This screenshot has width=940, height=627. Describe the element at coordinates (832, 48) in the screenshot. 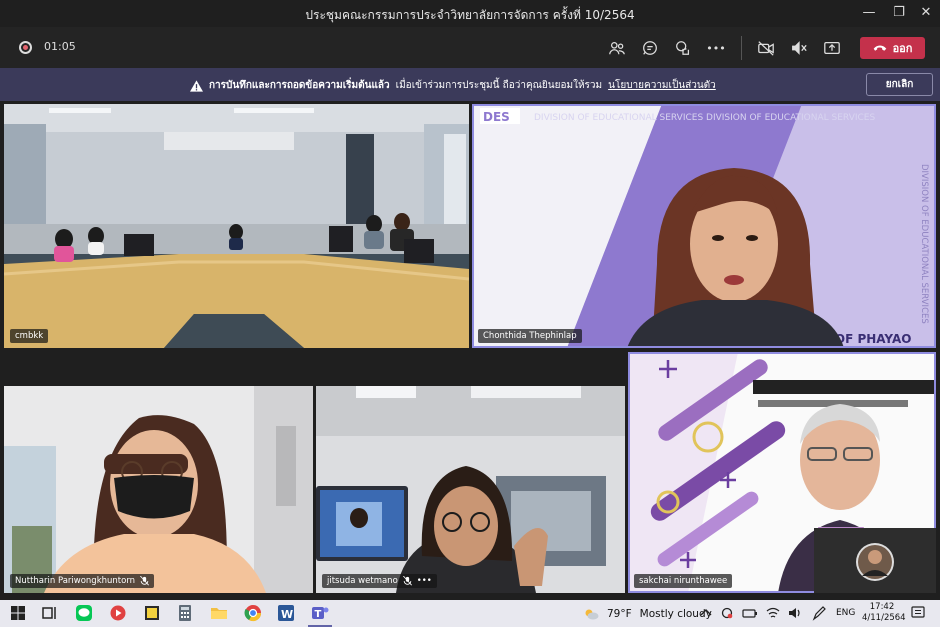

I see `share-icon` at that location.